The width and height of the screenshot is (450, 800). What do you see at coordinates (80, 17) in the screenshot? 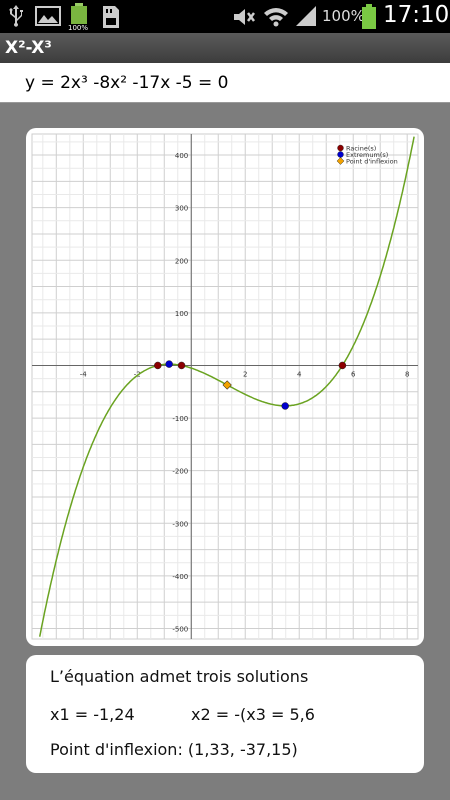
I see `mini-battery-icon: 100%` at bounding box center [80, 17].